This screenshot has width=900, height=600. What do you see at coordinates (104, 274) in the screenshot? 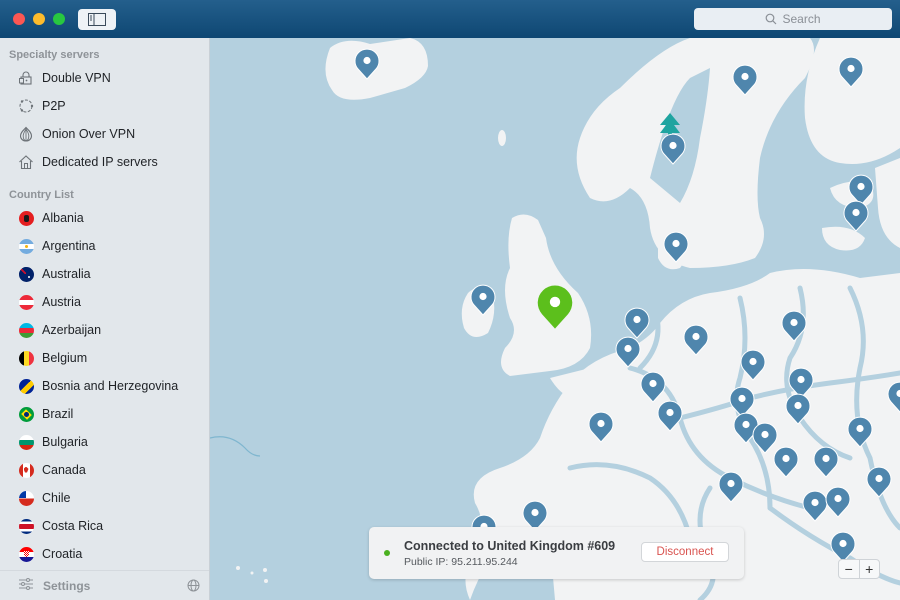
I see `country-item-australia: Australia` at bounding box center [104, 274].